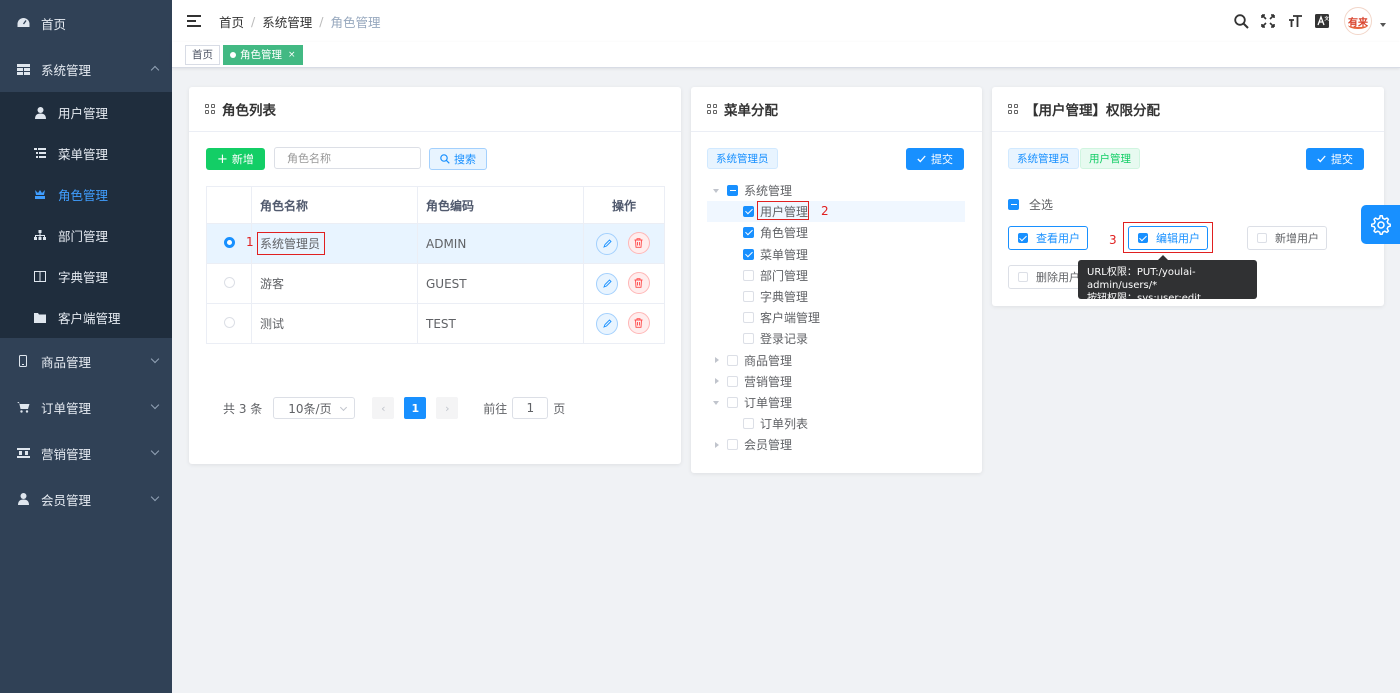 The height and width of the screenshot is (693, 1400). What do you see at coordinates (1048, 277) in the screenshot?
I see `perm-delete-user: 删除用户` at bounding box center [1048, 277].